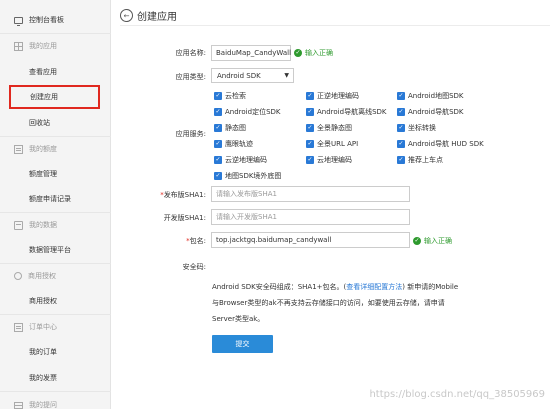 The width and height of the screenshot is (554, 409). Describe the element at coordinates (310, 217) in the screenshot. I see `dev-sha1-input: 请输入开发版SHA1` at that location.